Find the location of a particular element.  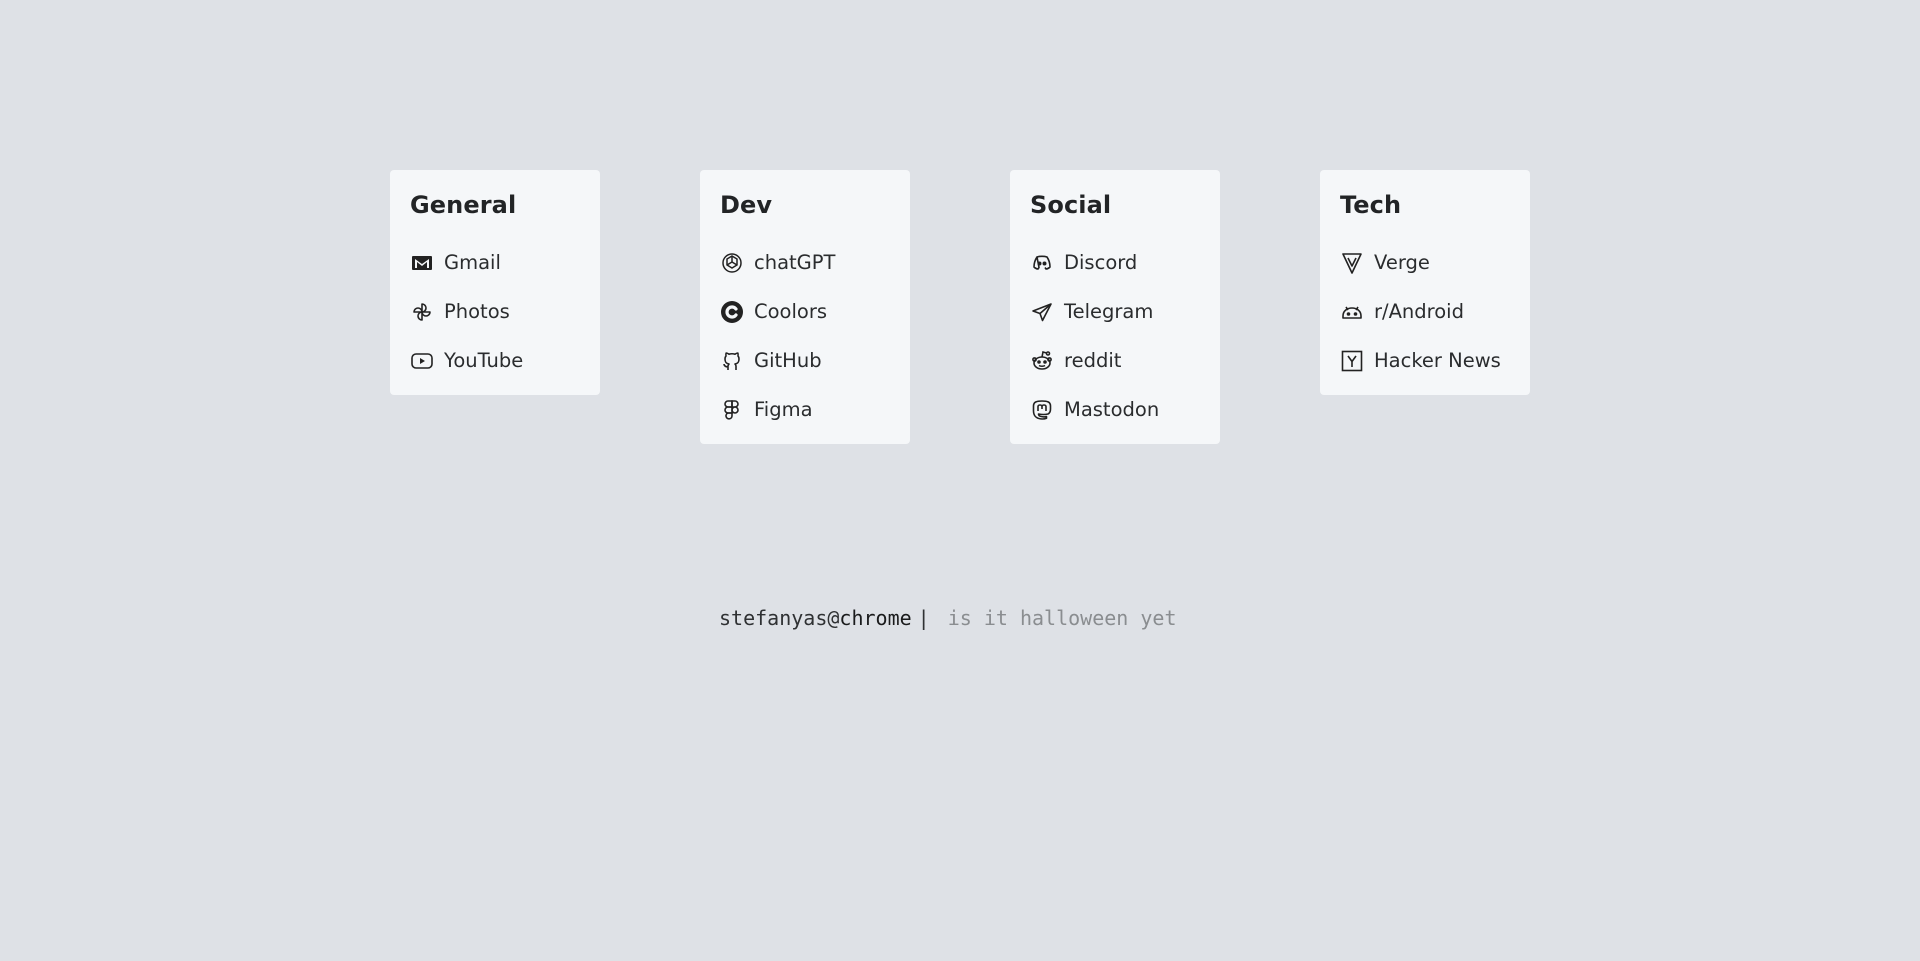

link-youtube: YouTube is located at coordinates (495, 360).